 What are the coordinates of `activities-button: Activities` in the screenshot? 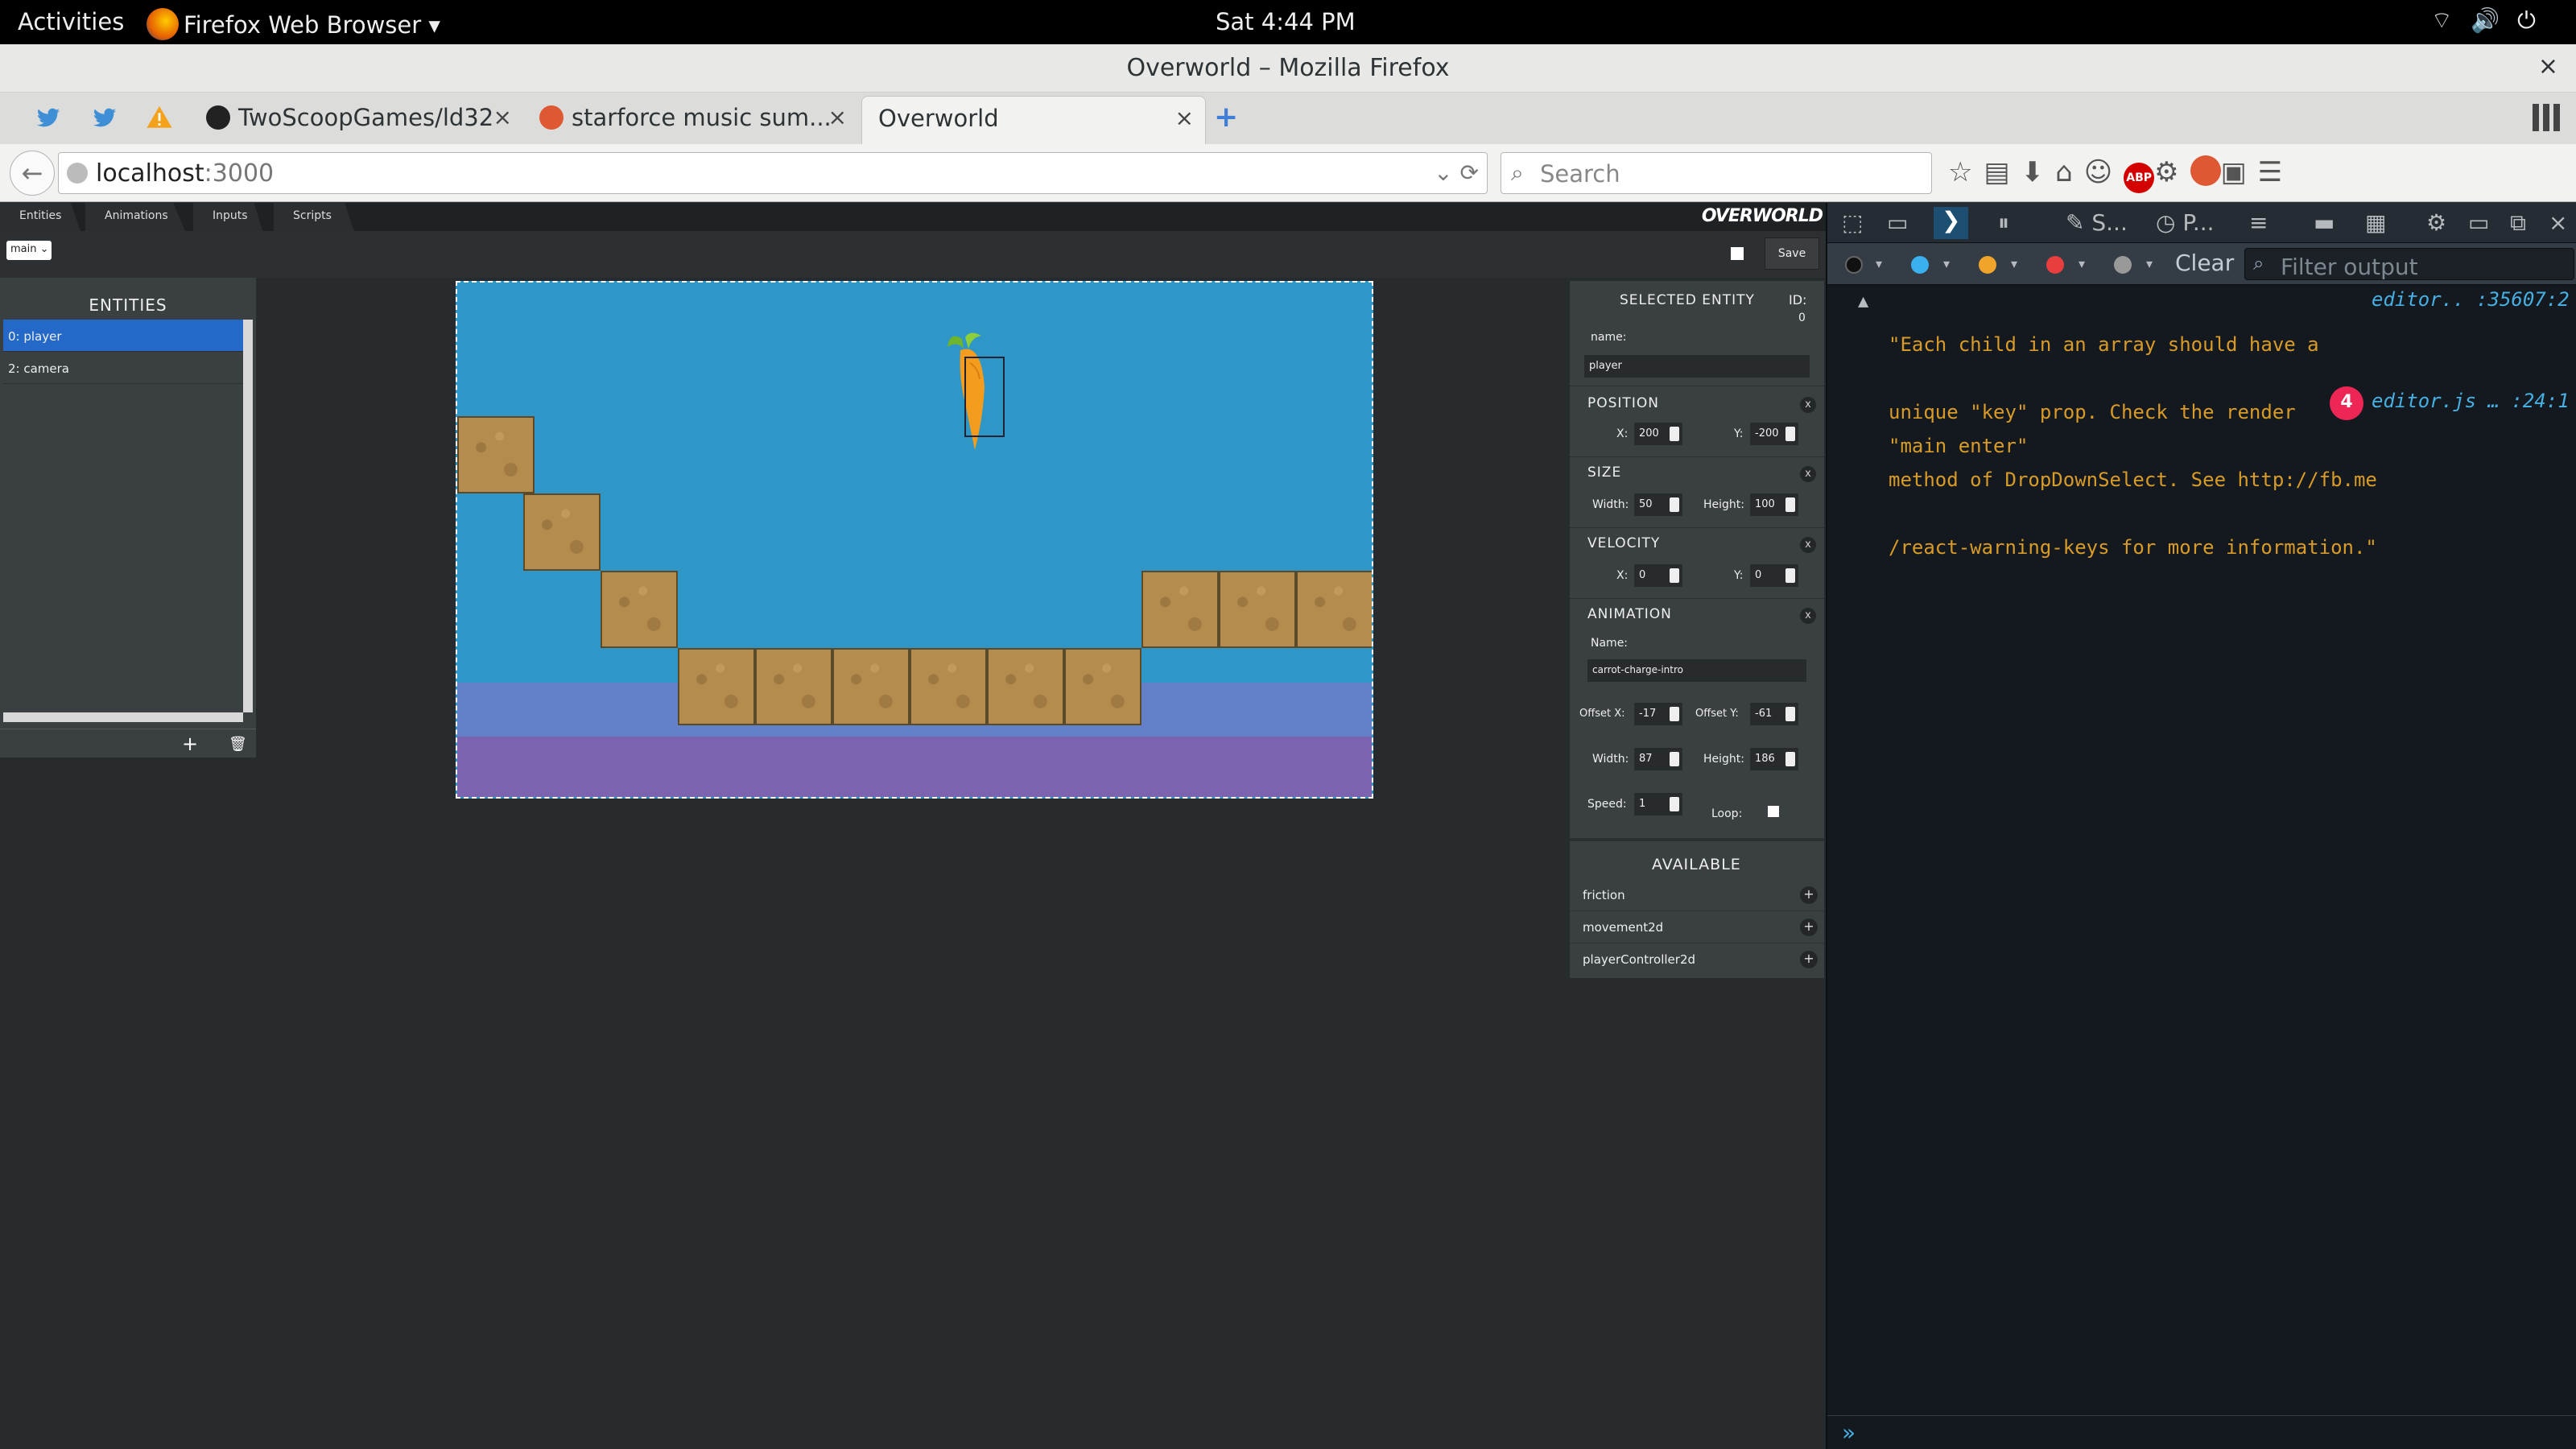 It's located at (71, 21).